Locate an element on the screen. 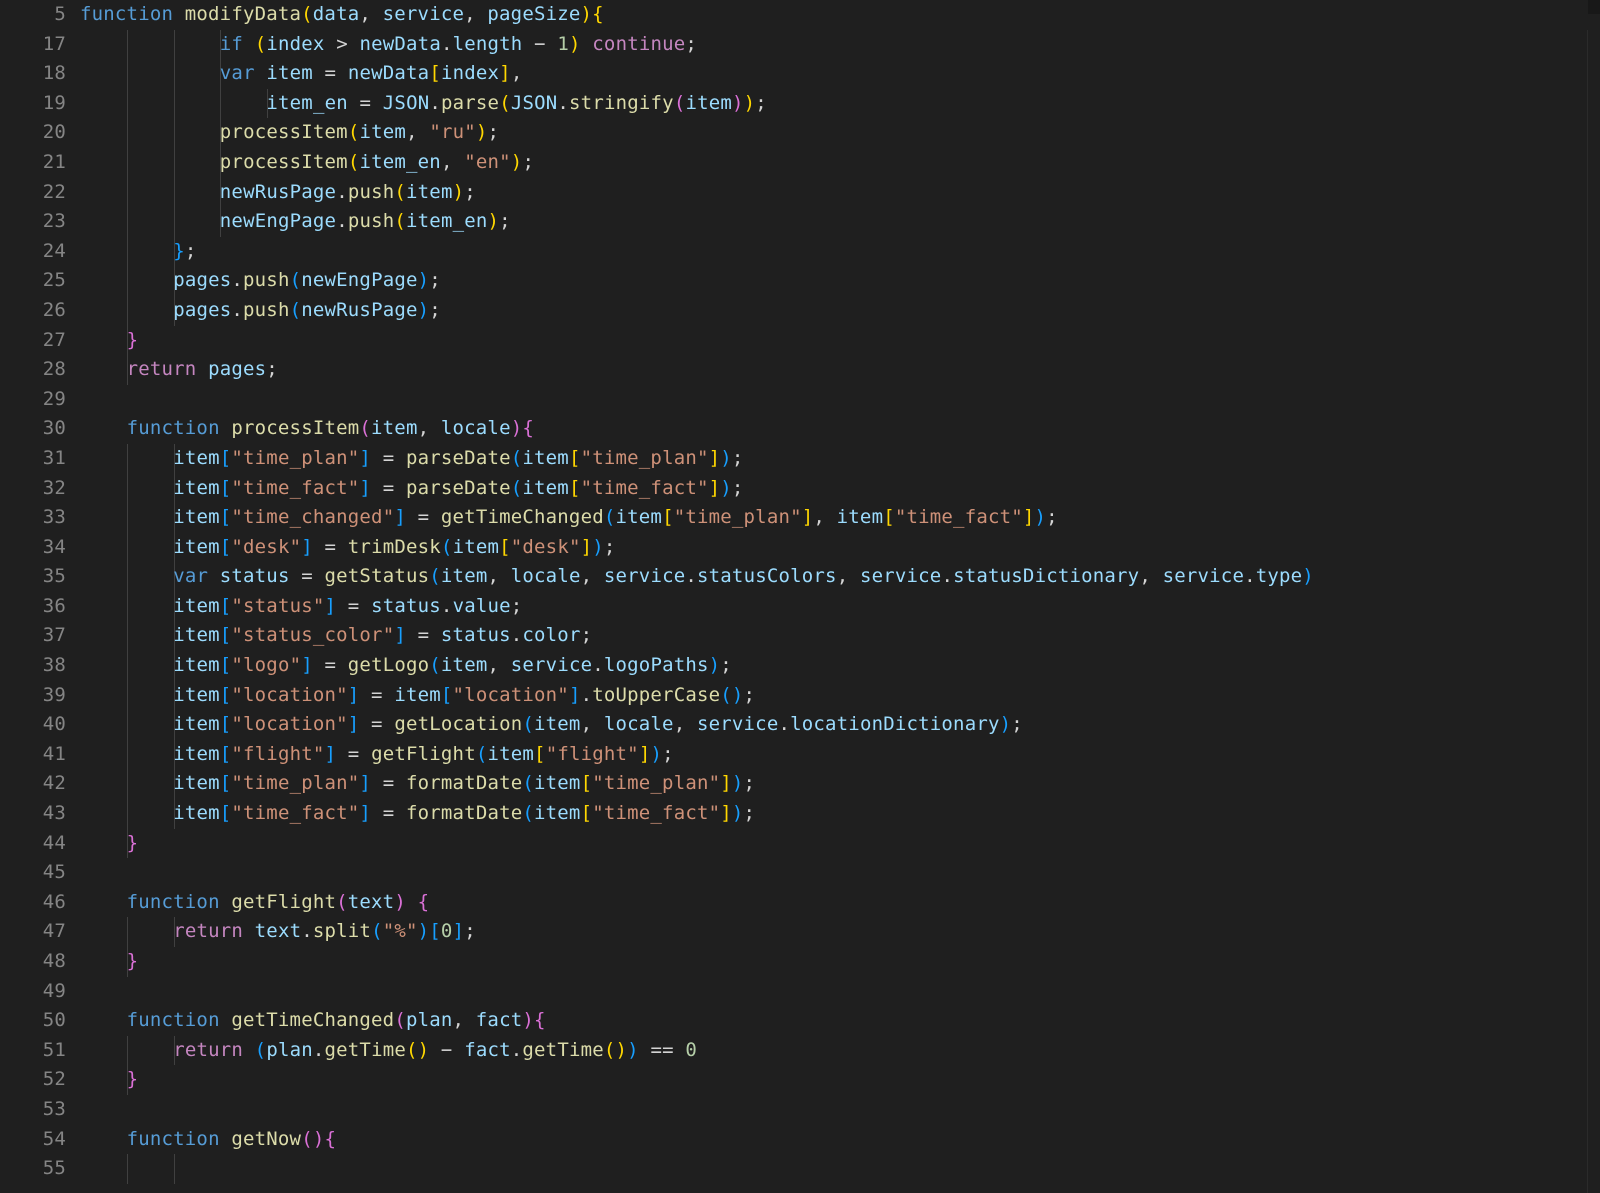 Image resolution: width=1600 pixels, height=1193 pixels. code-text: processItem(item_en, "en"); is located at coordinates (377, 163).